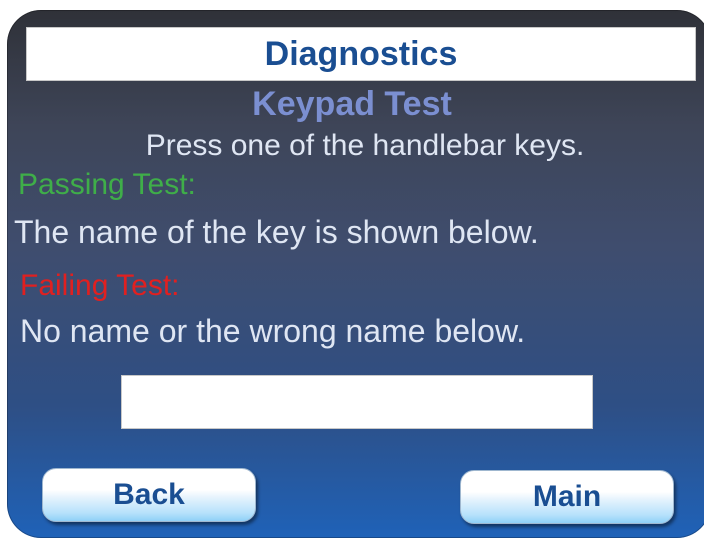 Image resolution: width=704 pixels, height=540 pixels. What do you see at coordinates (107, 184) in the screenshot?
I see `passing-test-label: Passing Test:` at bounding box center [107, 184].